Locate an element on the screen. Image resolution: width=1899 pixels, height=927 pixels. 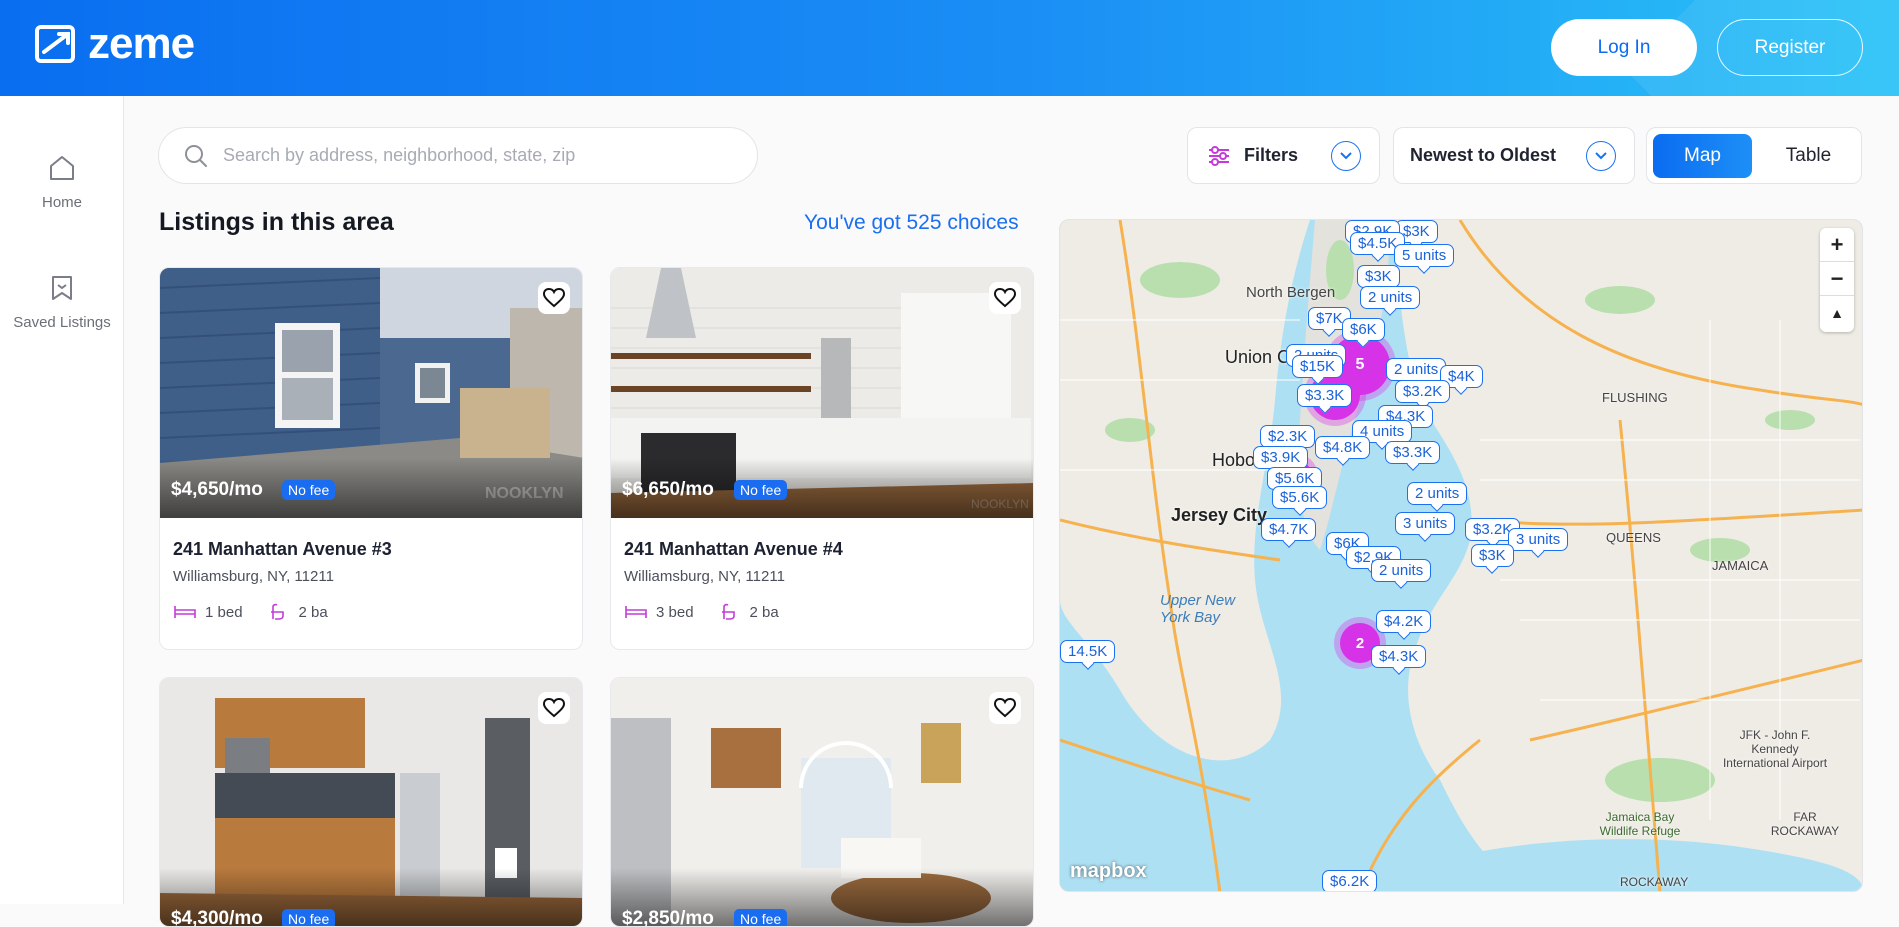
listing-card: $2,850/mo No fee is located at coordinates (822, 802).